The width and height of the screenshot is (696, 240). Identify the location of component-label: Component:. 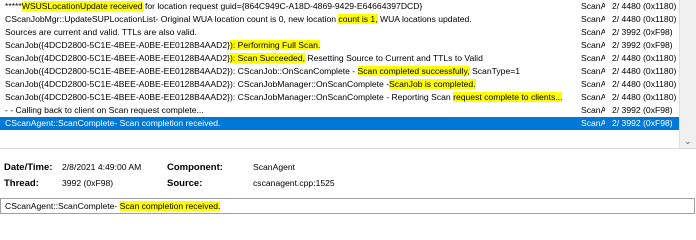
(195, 167).